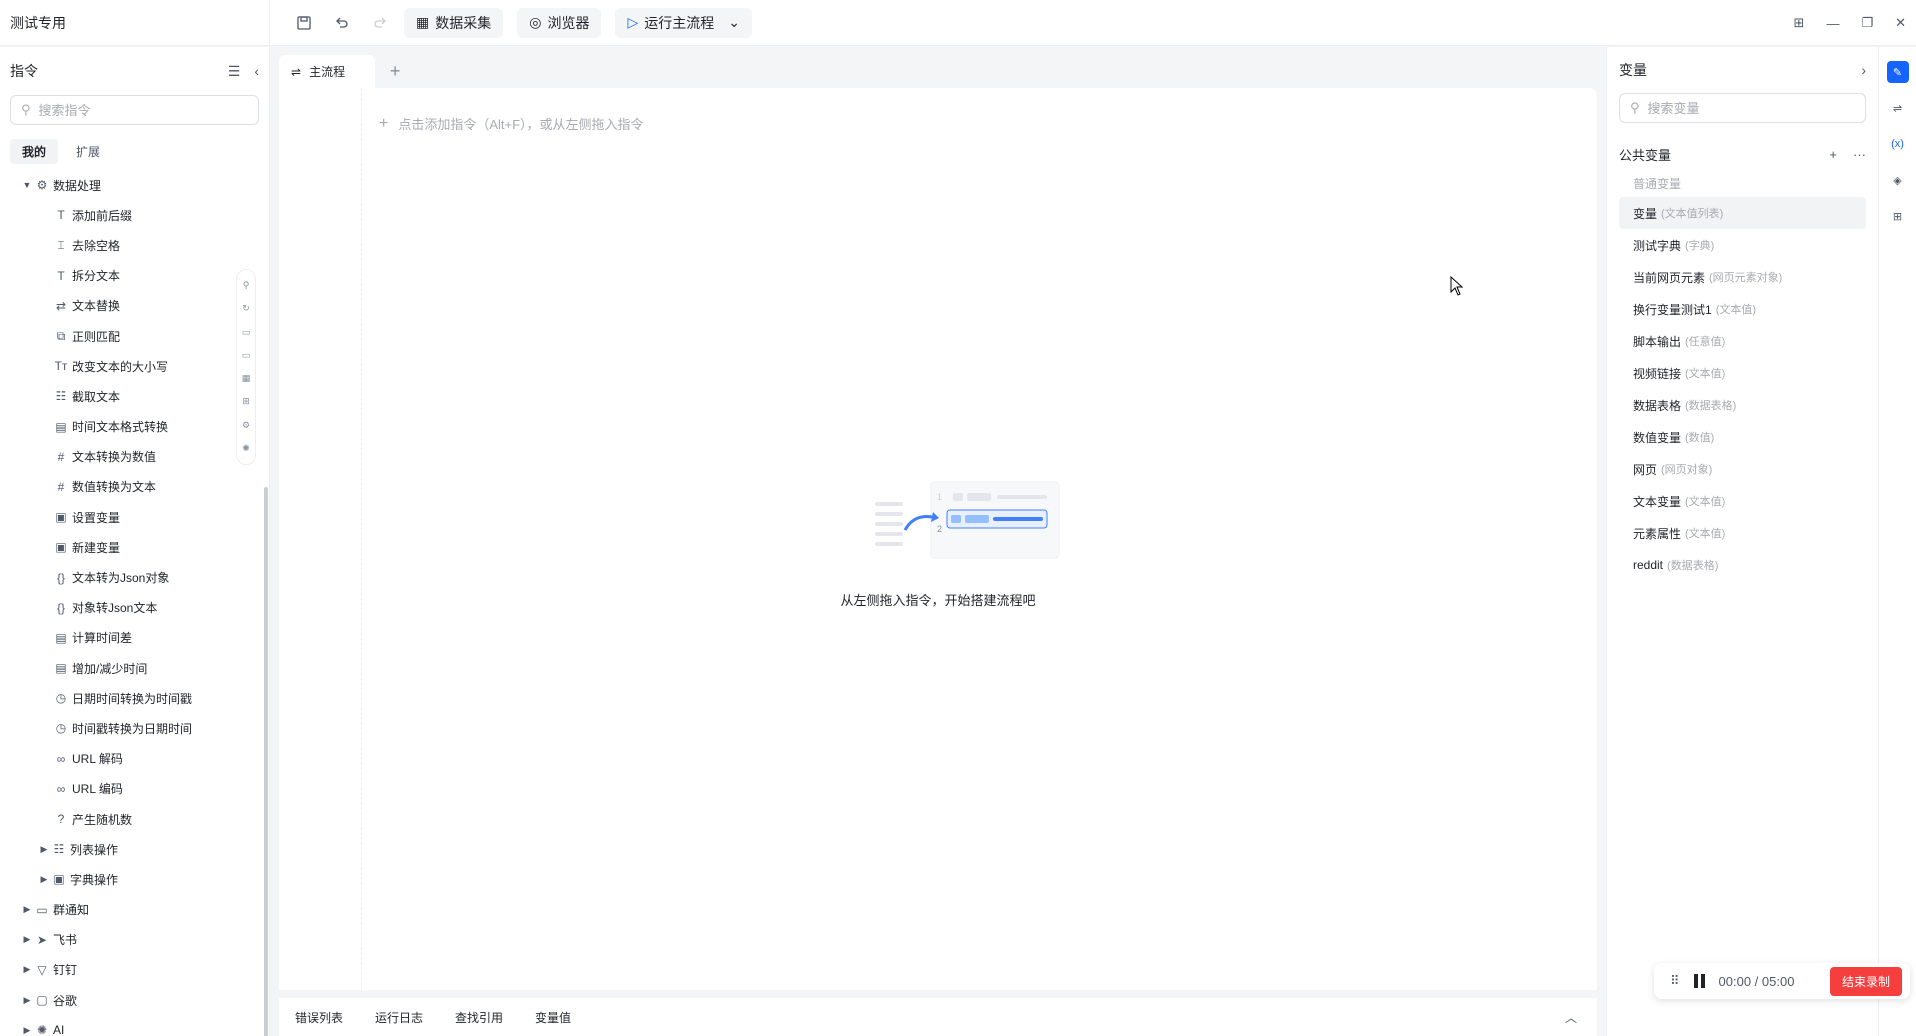 This screenshot has width=1916, height=1036. Describe the element at coordinates (246, 425) in the screenshot. I see `nav-icon: ⚙` at that location.